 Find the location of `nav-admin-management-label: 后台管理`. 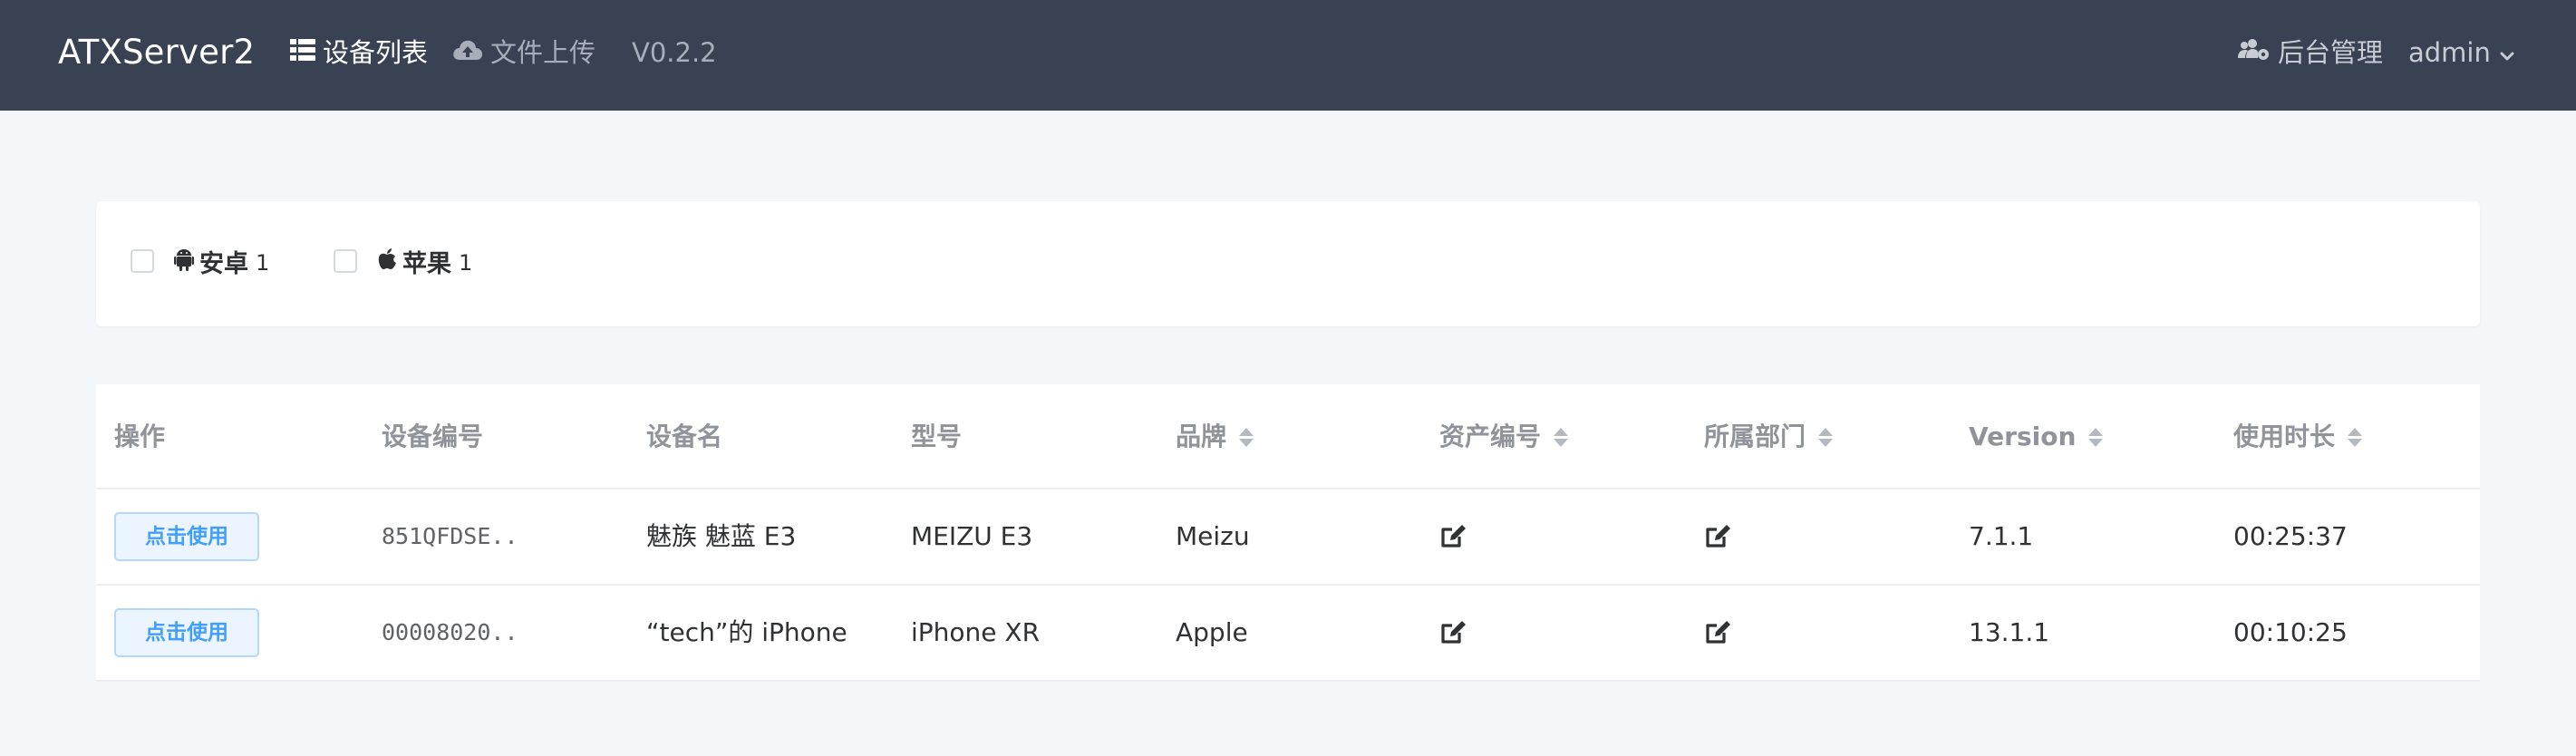

nav-admin-management-label: 后台管理 is located at coordinates (2331, 53).